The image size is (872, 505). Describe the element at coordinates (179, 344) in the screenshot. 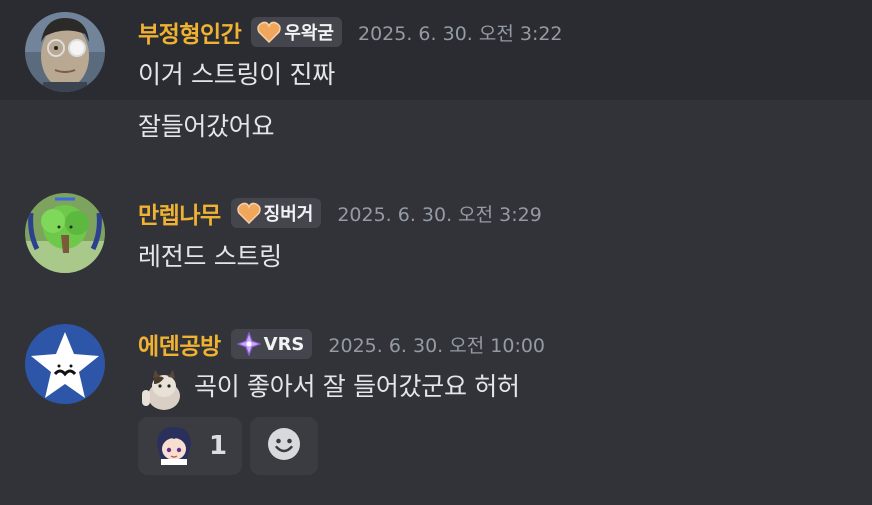

I see `username: 에덴공방` at that location.